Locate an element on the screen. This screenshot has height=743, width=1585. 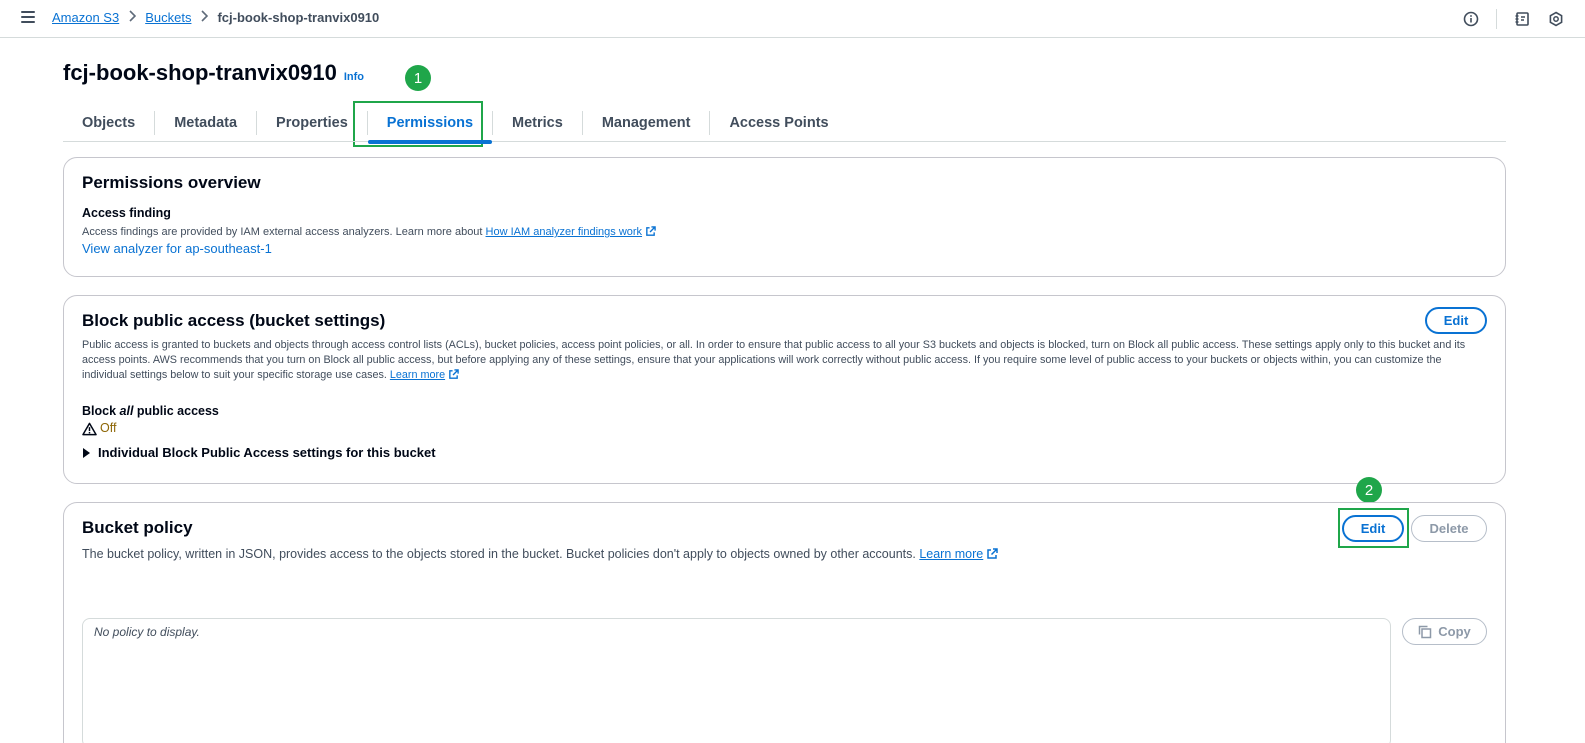
copy-policy-button: Copy is located at coordinates (1444, 631).